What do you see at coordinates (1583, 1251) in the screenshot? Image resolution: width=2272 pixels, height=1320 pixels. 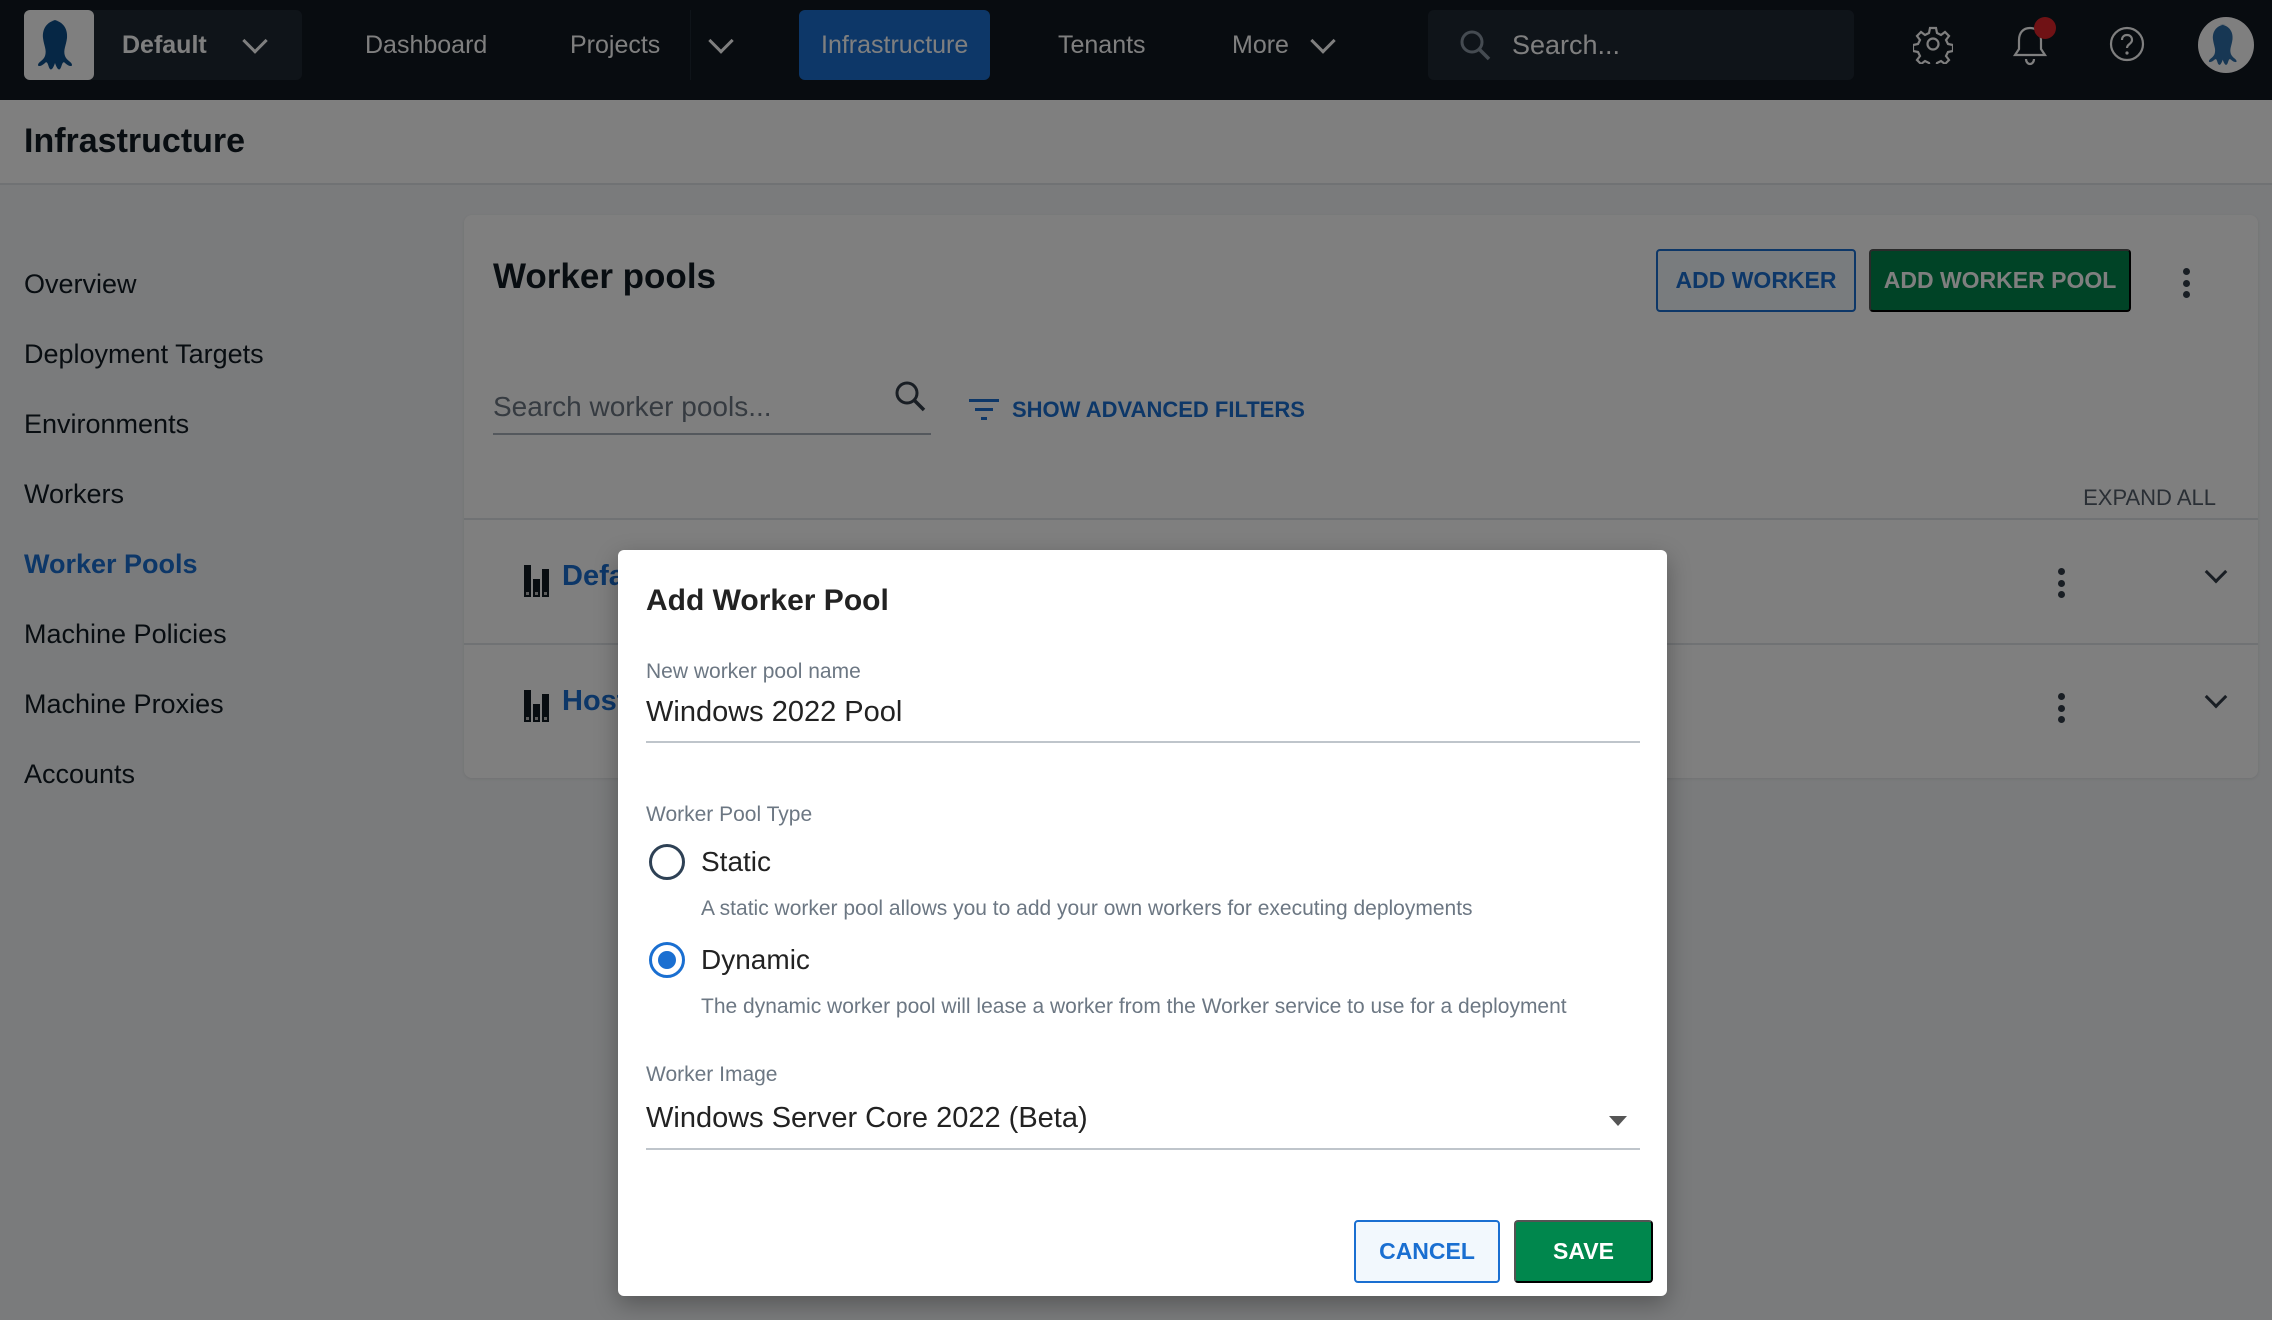 I see `save-button: SAVE` at bounding box center [1583, 1251].